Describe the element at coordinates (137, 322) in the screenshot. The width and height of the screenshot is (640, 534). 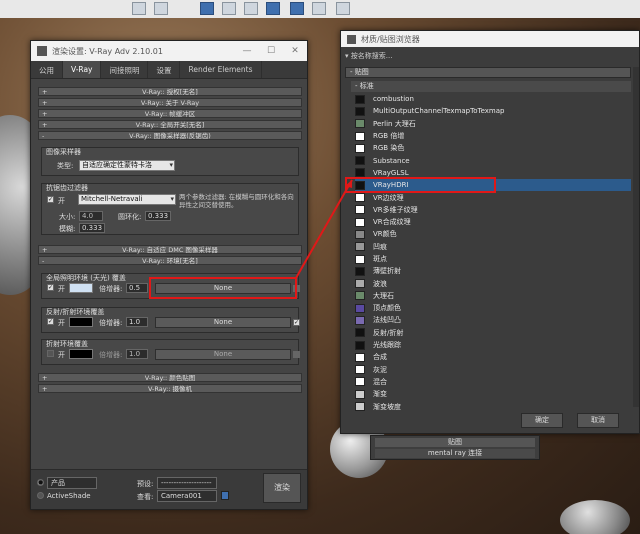
I see `refl-env-multiplier-spinner: 1.0` at that location.